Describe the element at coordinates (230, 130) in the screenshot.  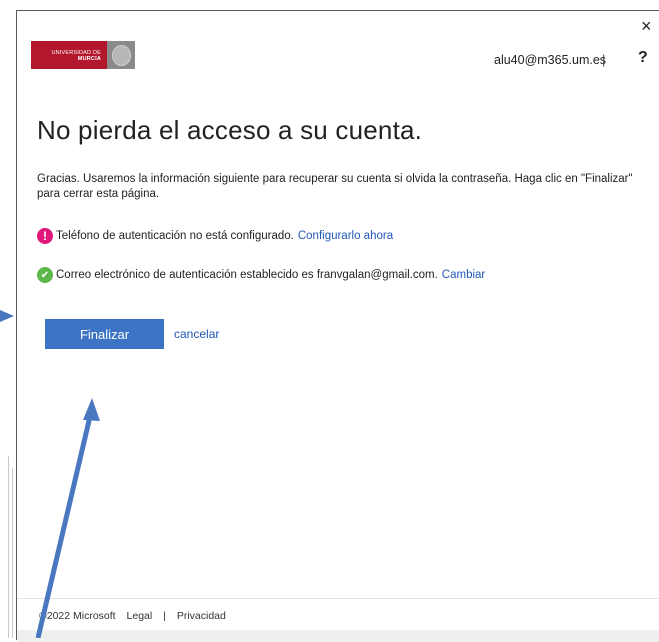
I see `page-title: No pierda el acceso a su cuenta.` at that location.